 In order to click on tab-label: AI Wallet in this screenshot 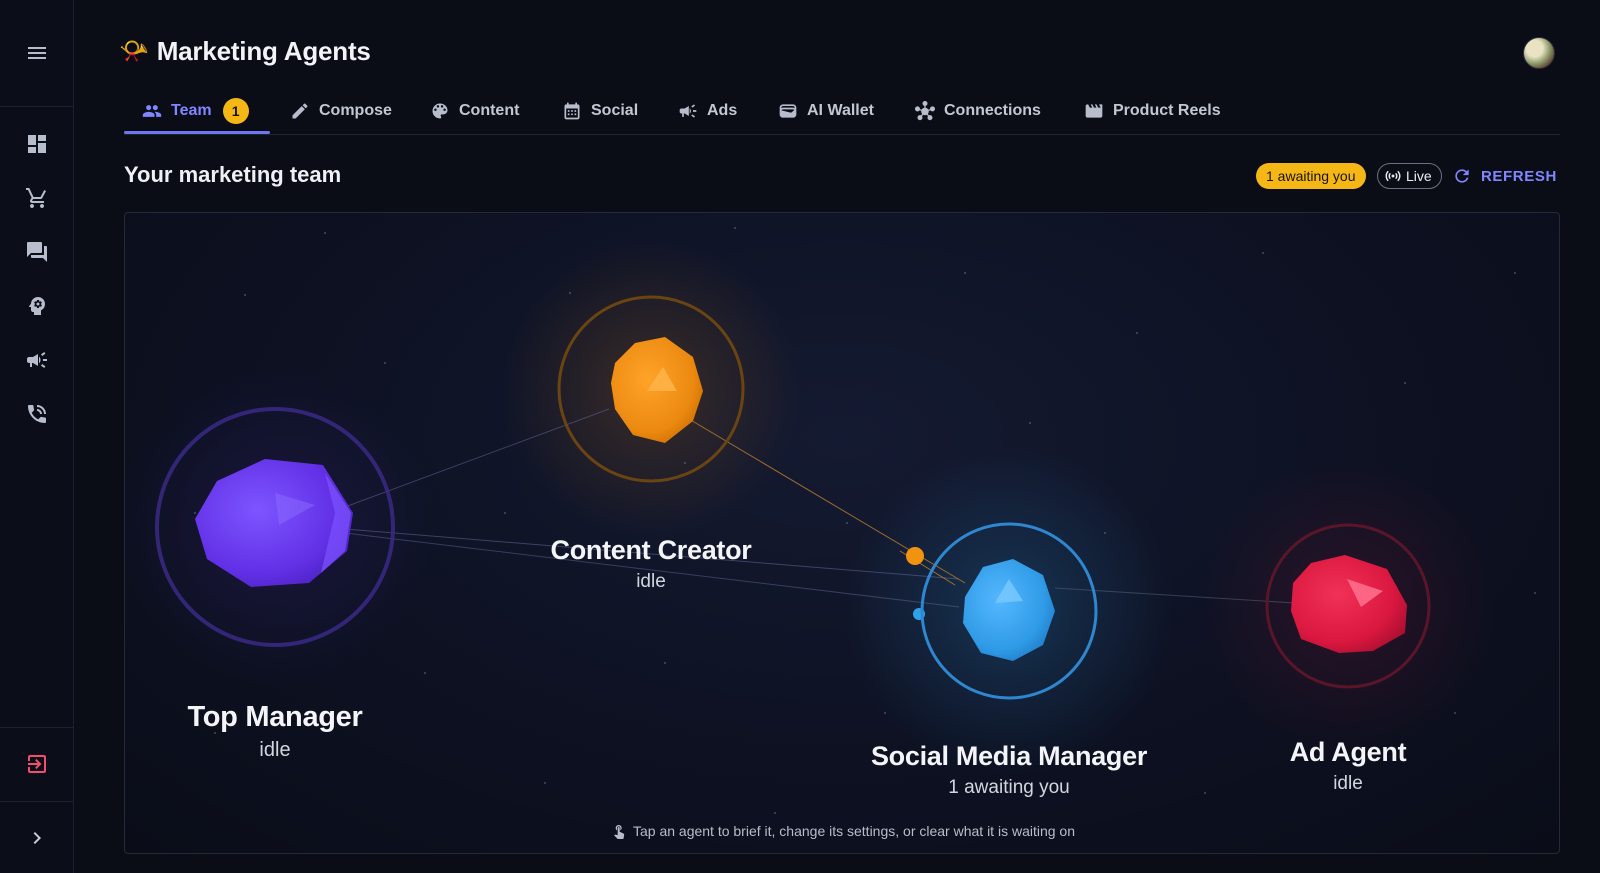, I will do `click(840, 110)`.